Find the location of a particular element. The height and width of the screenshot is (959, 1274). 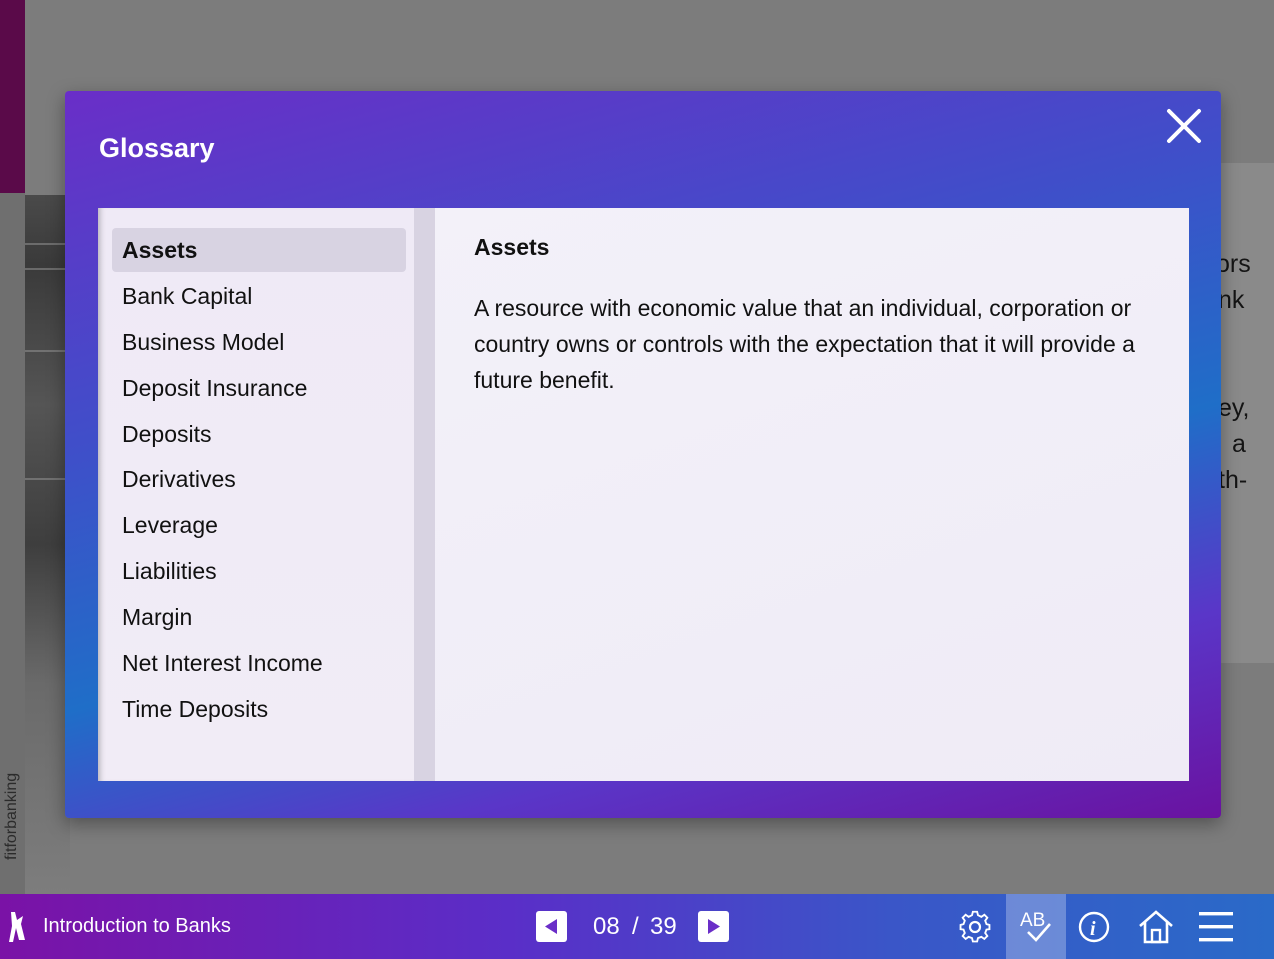

bottom-nav-bar: Introduction to Banks 08 / 39 AB i is located at coordinates (637, 926).